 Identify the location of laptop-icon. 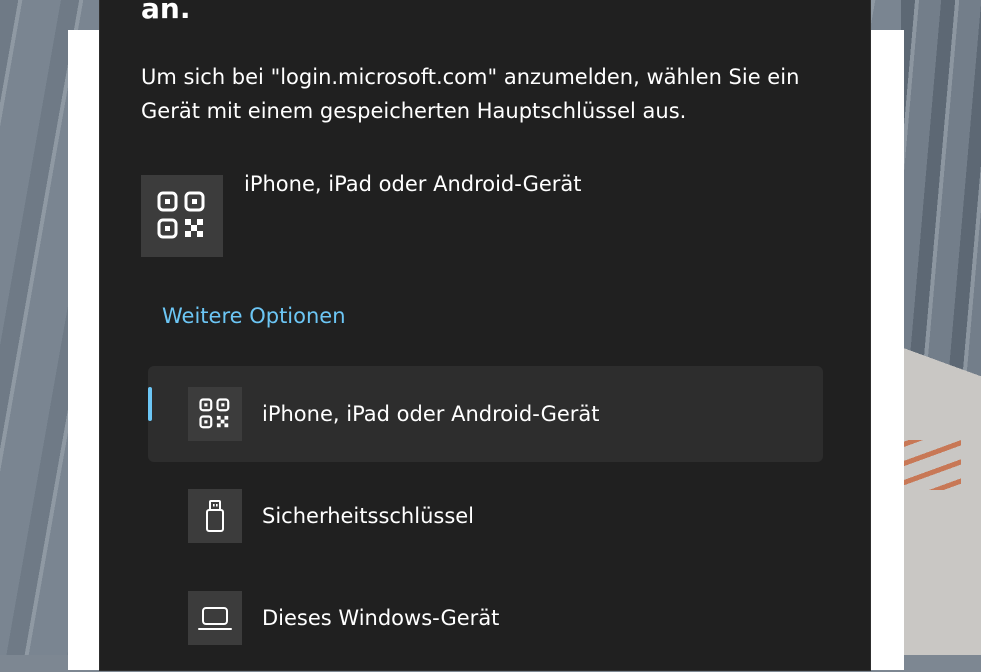
(215, 618).